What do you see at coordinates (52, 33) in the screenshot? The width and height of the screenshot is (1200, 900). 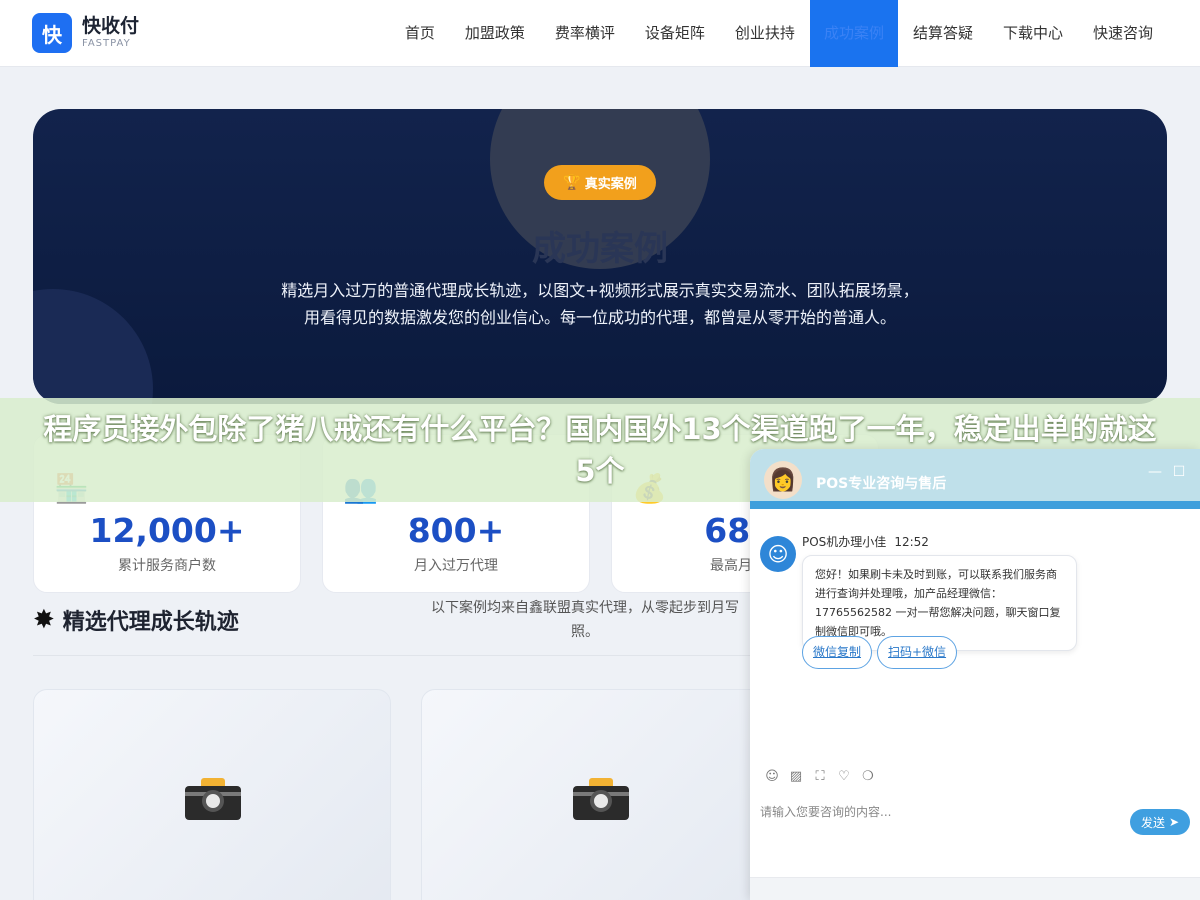 I see `logo-badge: 快` at bounding box center [52, 33].